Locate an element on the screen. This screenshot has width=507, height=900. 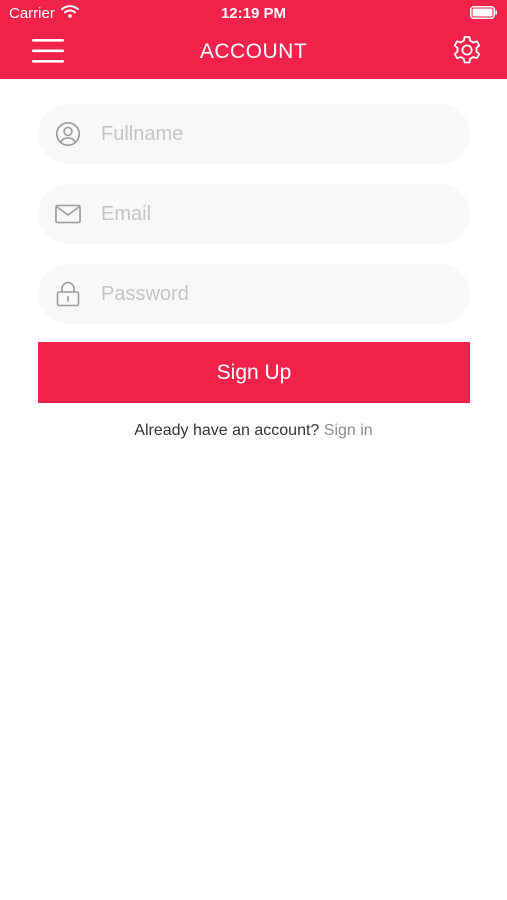
fullname-field is located at coordinates (254, 134).